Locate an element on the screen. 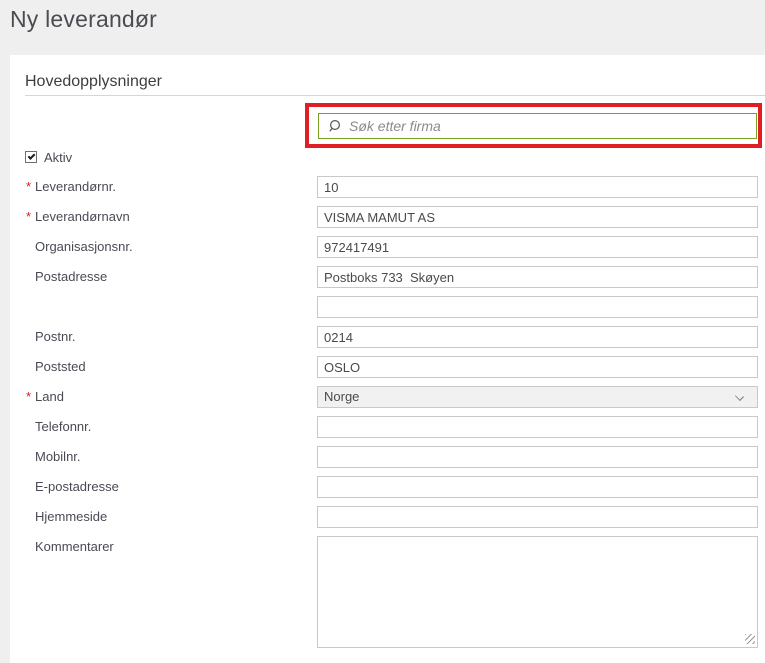  form-row-postadresse2 is located at coordinates (387, 307).